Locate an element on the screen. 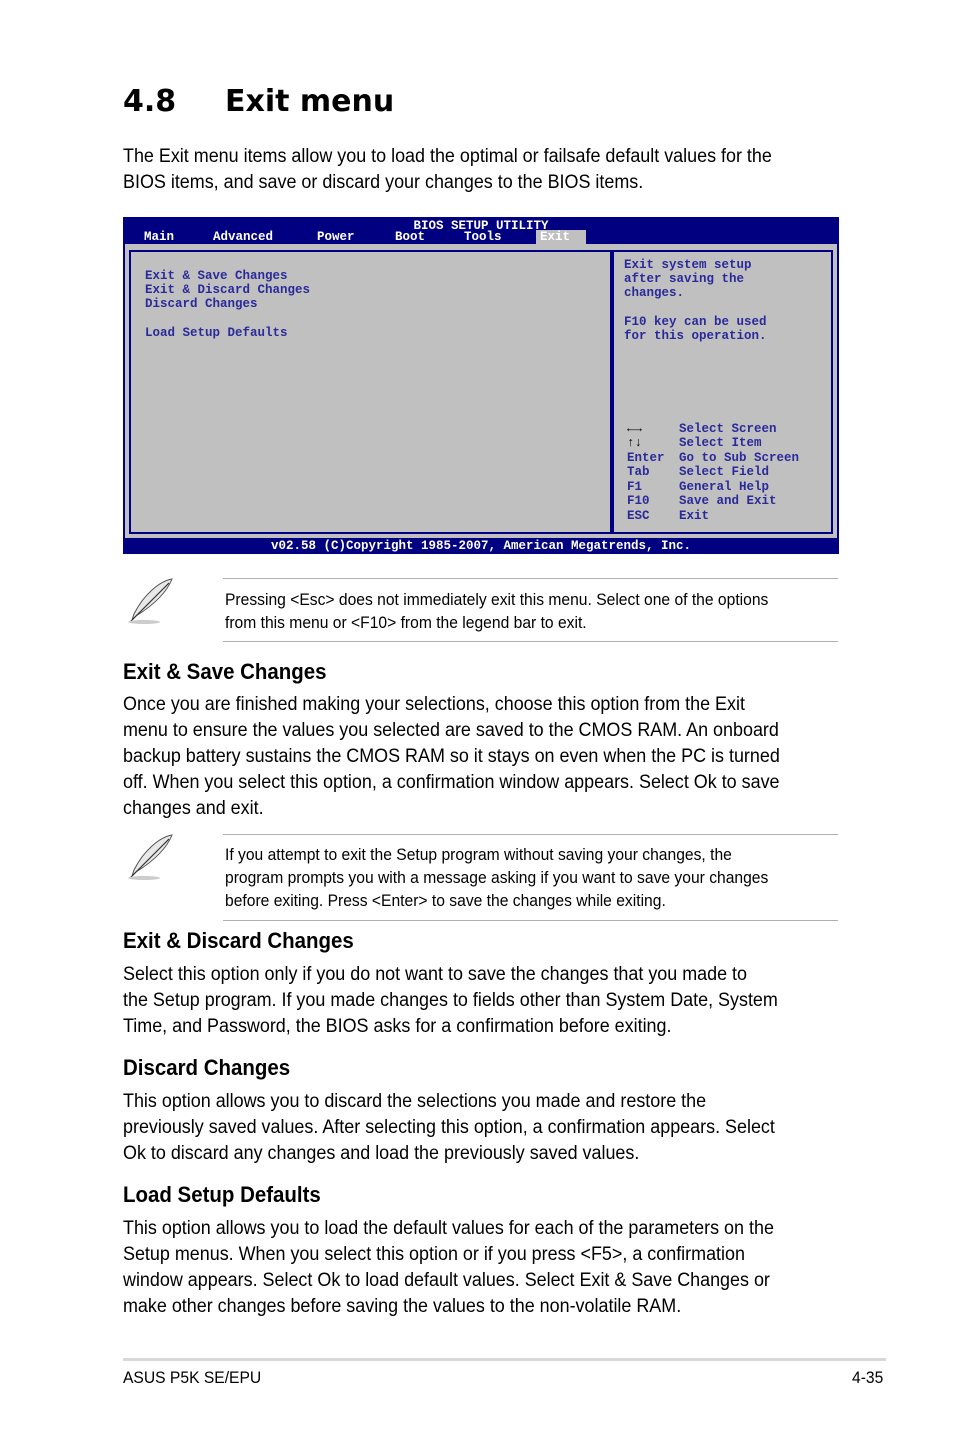 This screenshot has height=1438, width=954. subsection-title: Exit & Save Changes is located at coordinates (225, 671).